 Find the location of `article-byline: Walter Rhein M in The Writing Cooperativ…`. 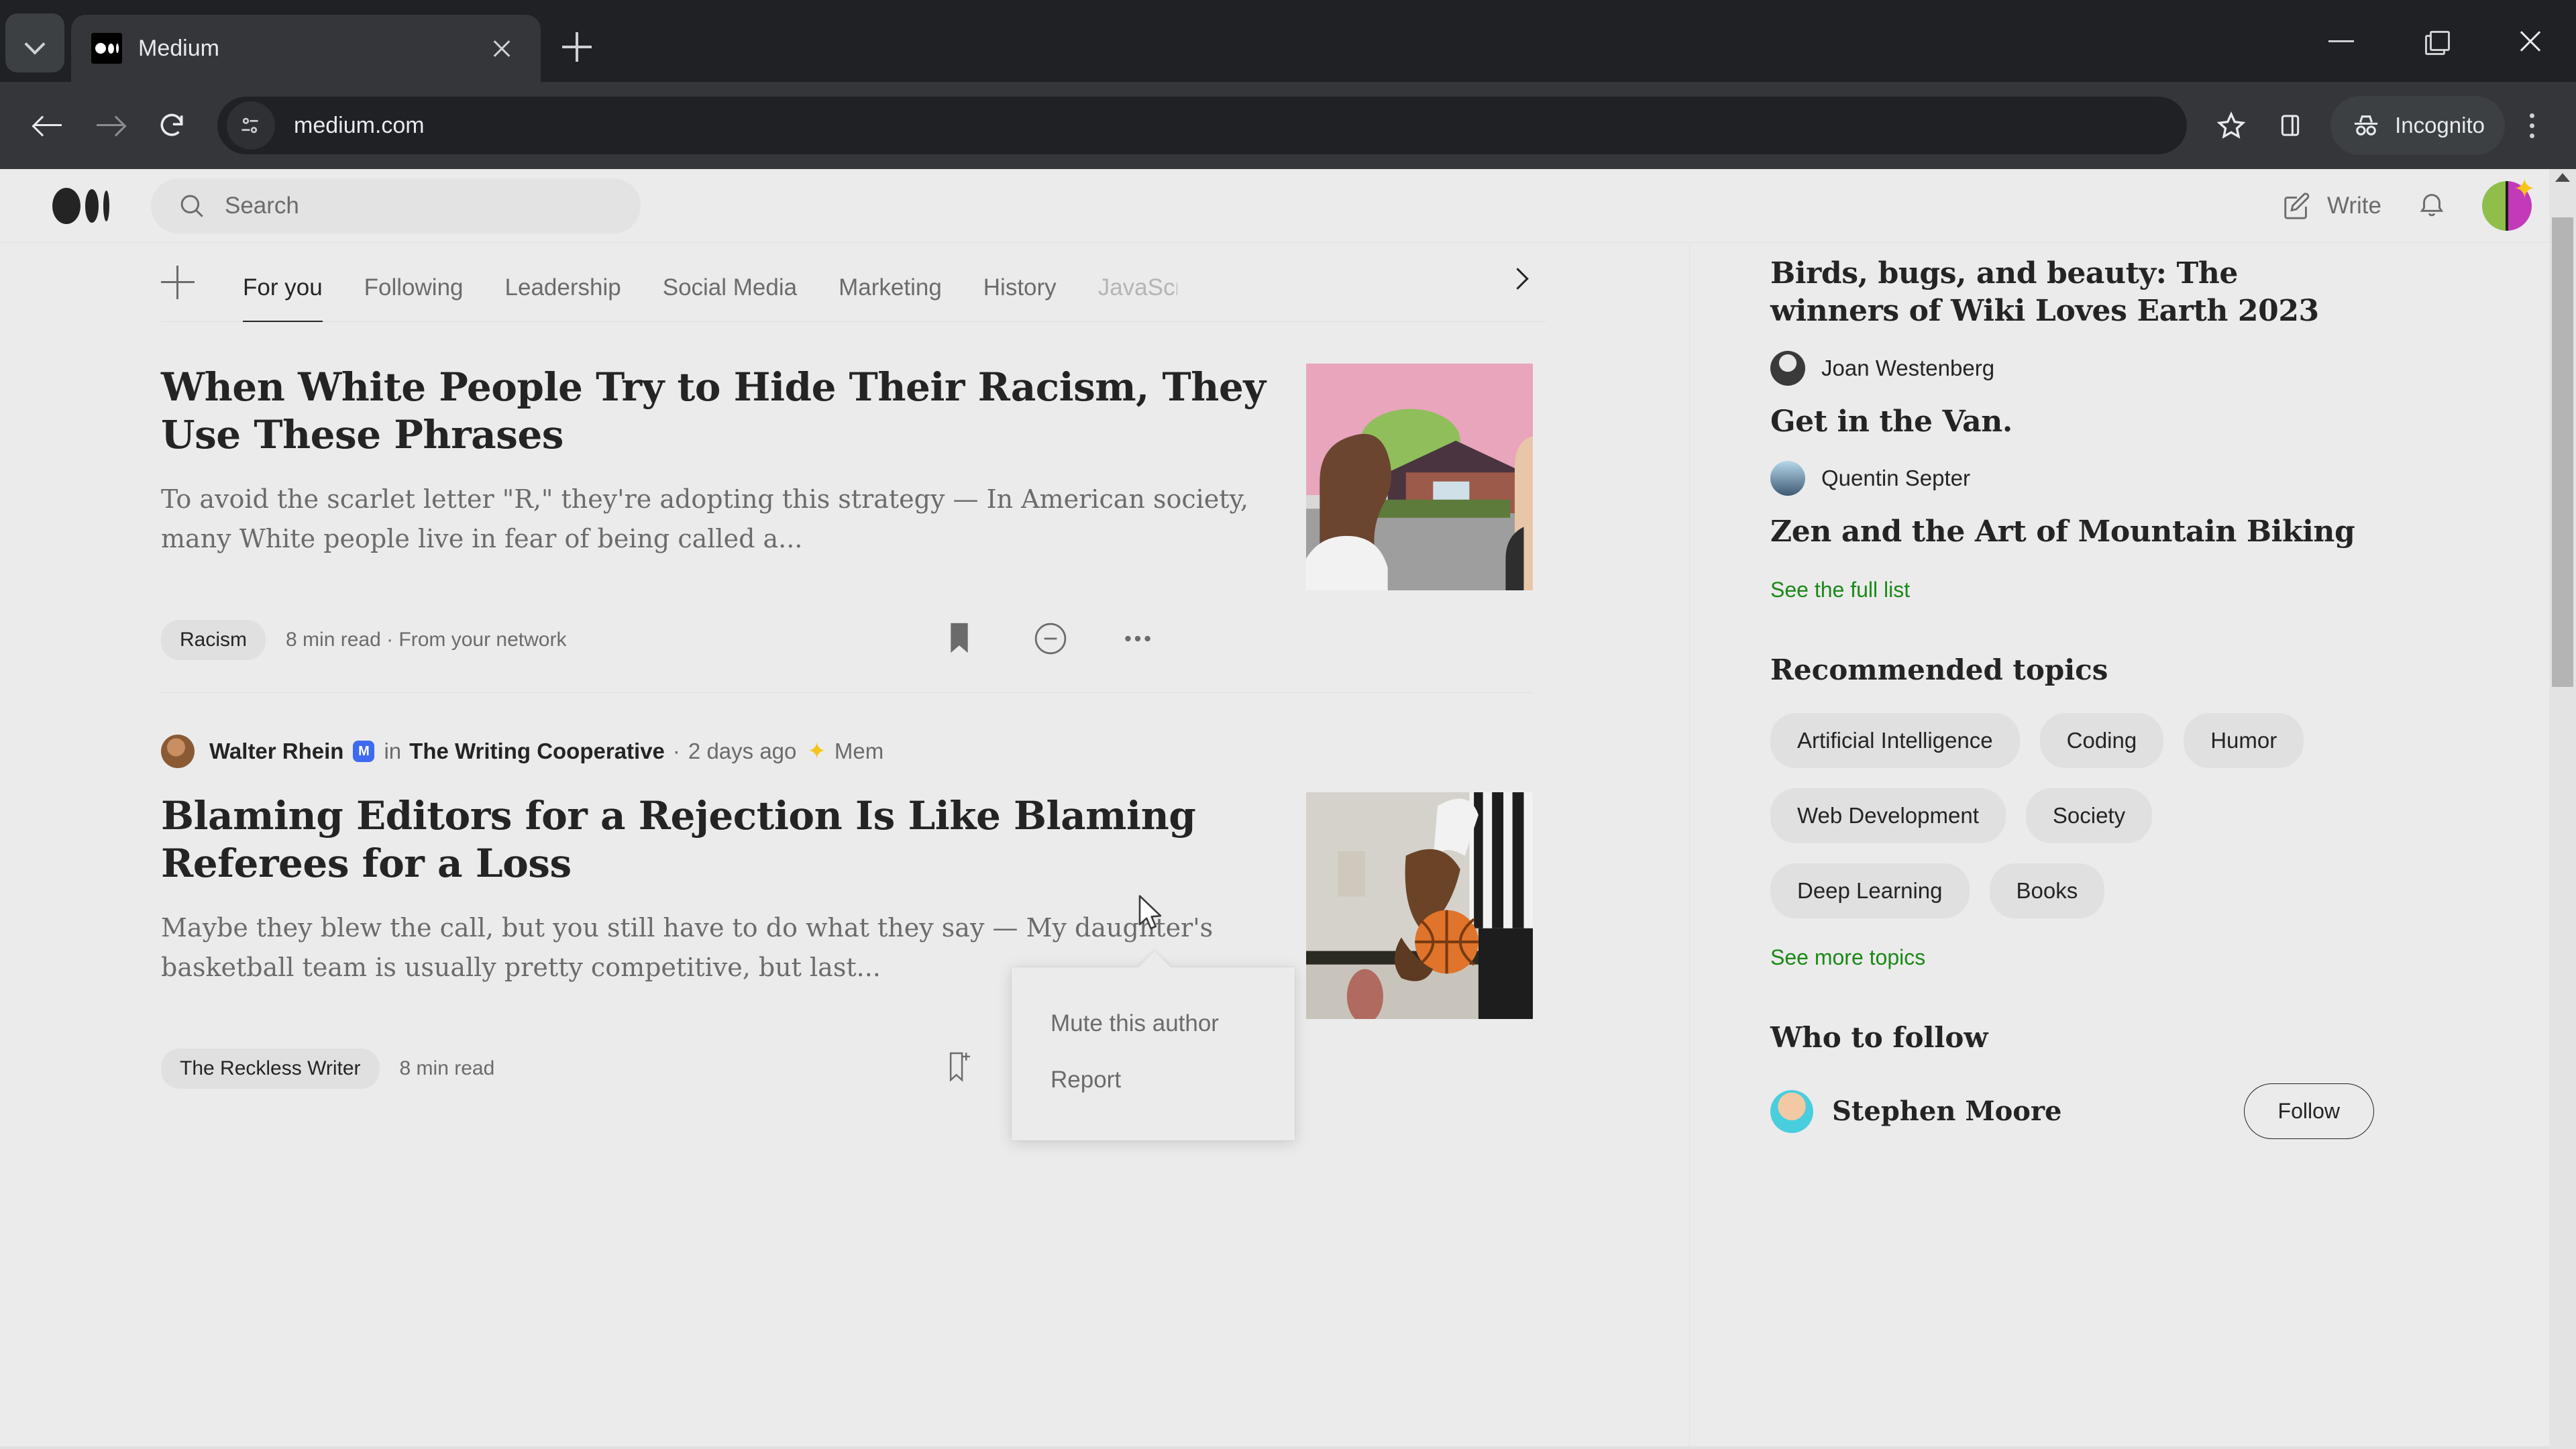

article-byline: Walter Rhein M in The Writing Cooperativ… is located at coordinates (847, 751).